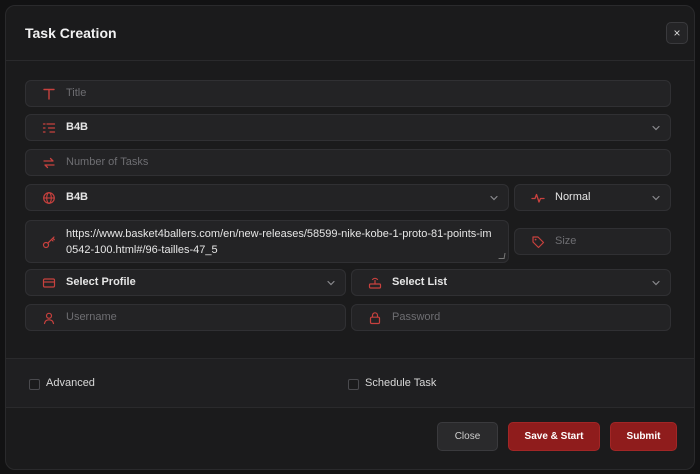 The width and height of the screenshot is (700, 474). What do you see at coordinates (49, 198) in the screenshot?
I see `globe-icon` at bounding box center [49, 198].